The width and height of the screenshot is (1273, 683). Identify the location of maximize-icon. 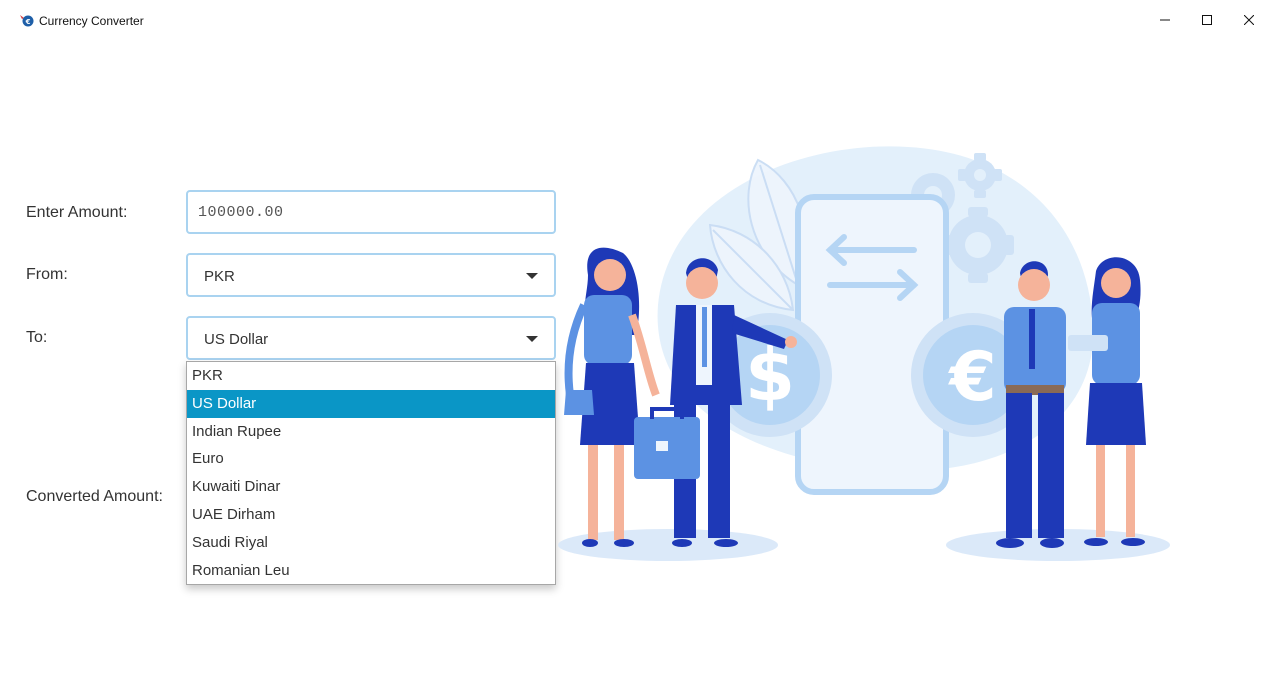
(1207, 20).